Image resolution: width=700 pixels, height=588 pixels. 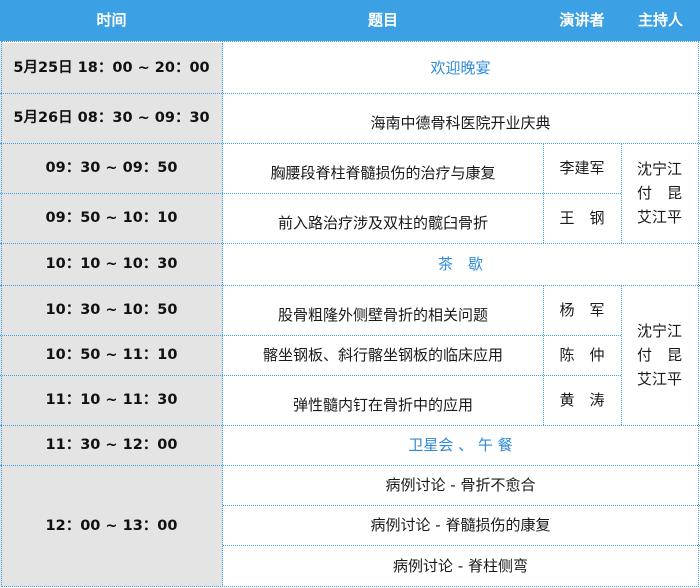 I want to click on speaker-cell: 黄 涛, so click(x=582, y=399).